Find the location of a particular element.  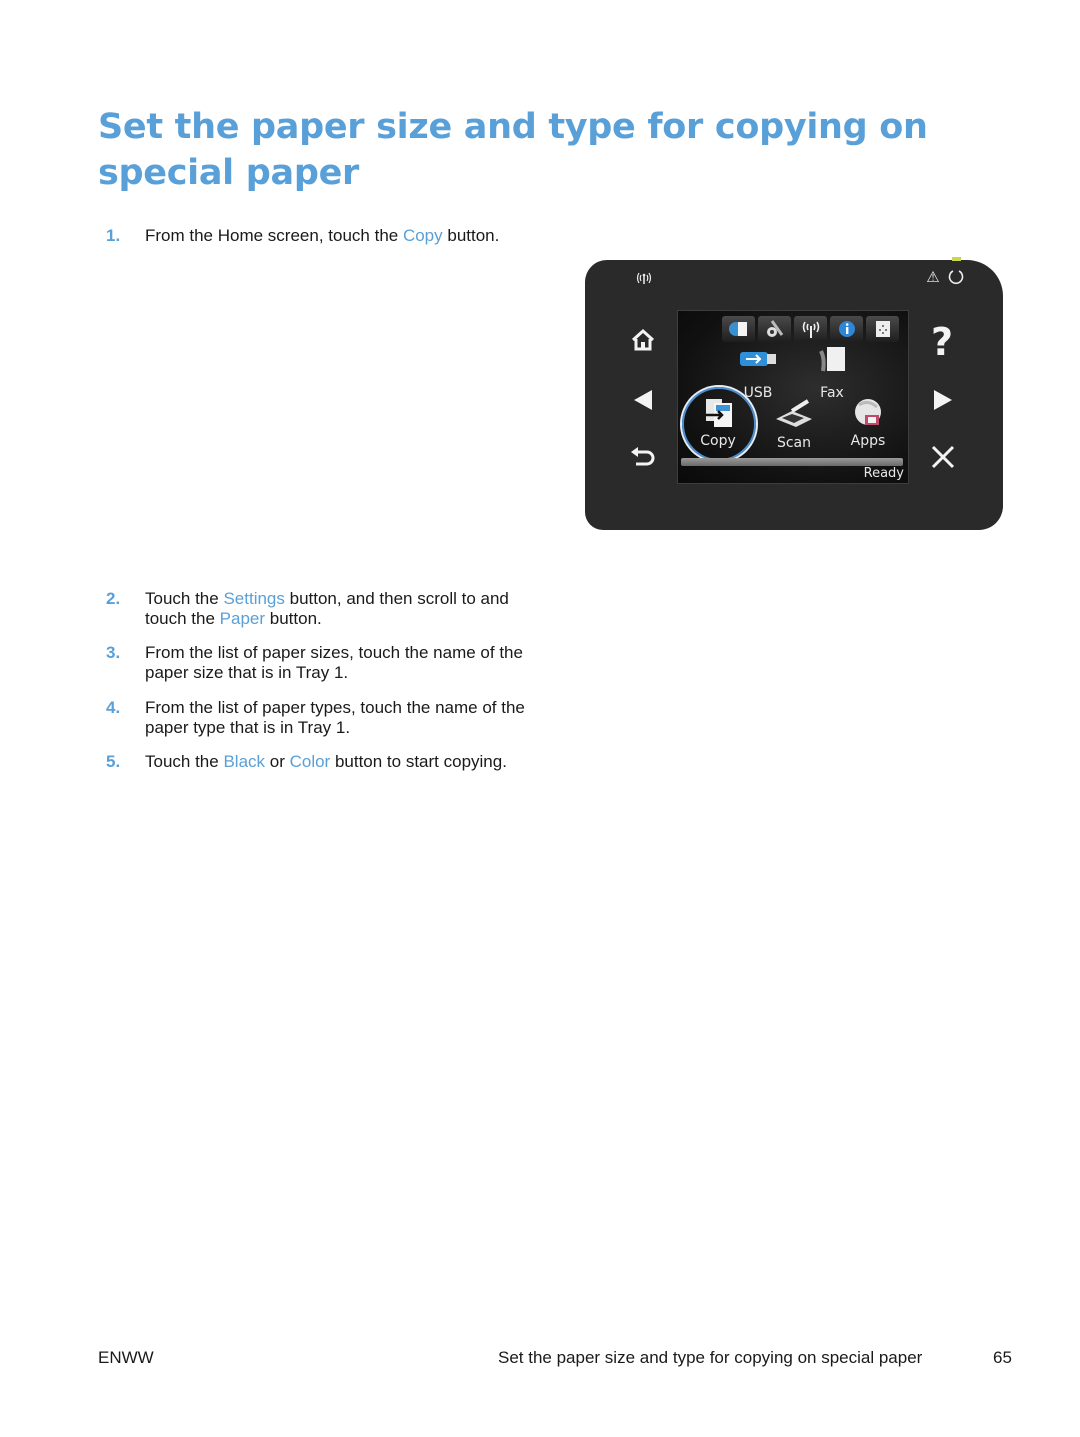

right-arrow-icon is located at coordinates (943, 400).